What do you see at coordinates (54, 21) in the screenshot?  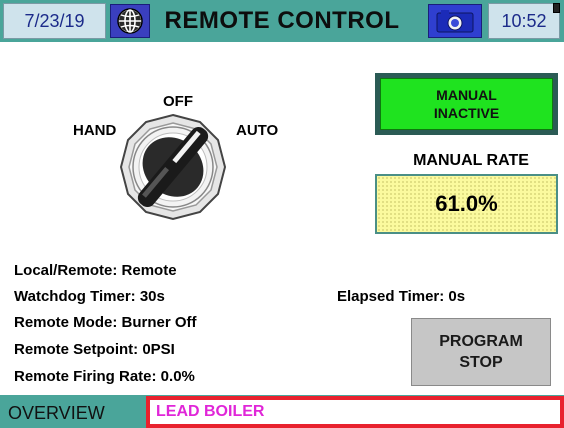 I see `date-display: 7/23/19` at bounding box center [54, 21].